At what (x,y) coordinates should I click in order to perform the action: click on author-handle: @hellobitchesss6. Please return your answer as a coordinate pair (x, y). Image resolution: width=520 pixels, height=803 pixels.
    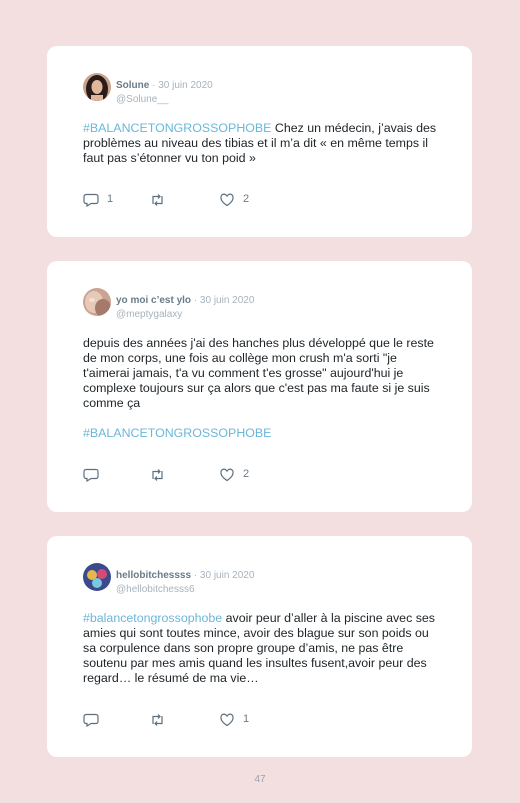
    Looking at the image, I should click on (185, 589).